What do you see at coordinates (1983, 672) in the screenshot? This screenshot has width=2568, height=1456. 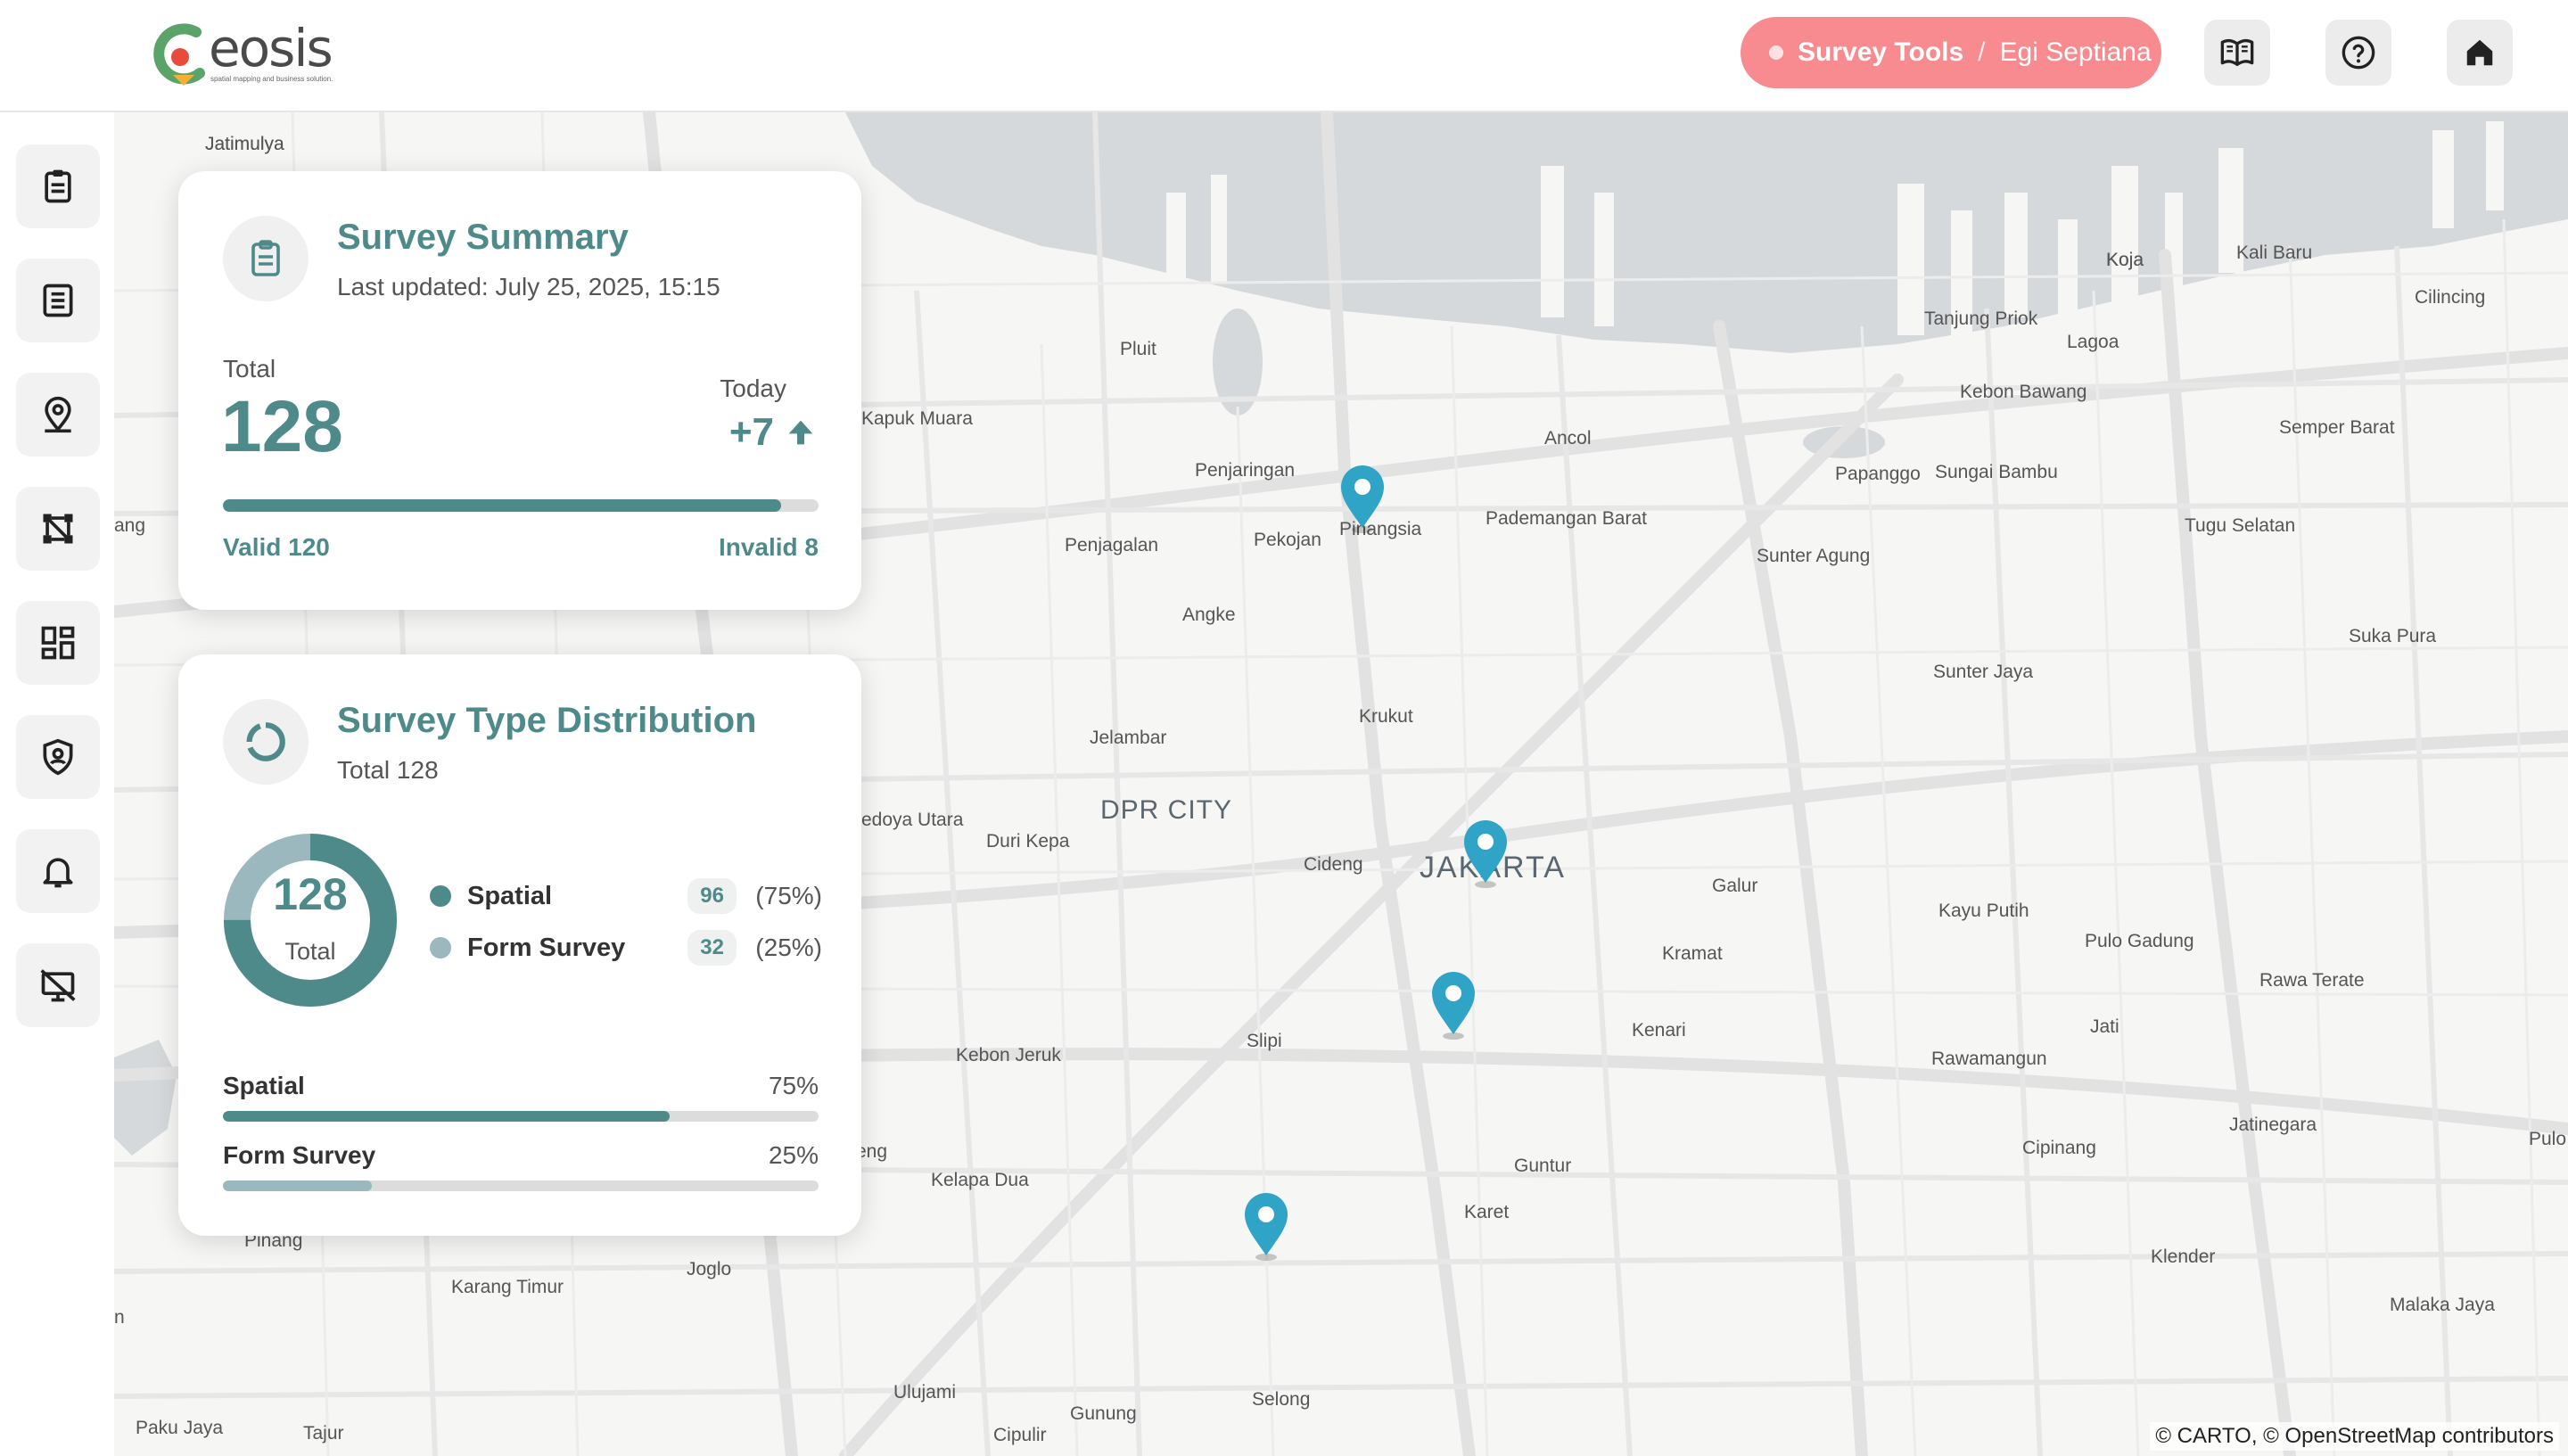 I see `map-label-sunter-jaya: Sunter Jaya` at bounding box center [1983, 672].